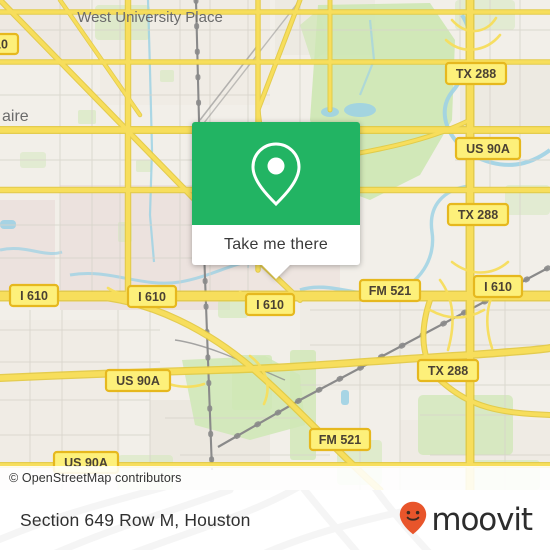 This screenshot has height=550, width=550. Describe the element at coordinates (275, 478) in the screenshot. I see `map-attribution: © OpenStreetMap contributors` at that location.